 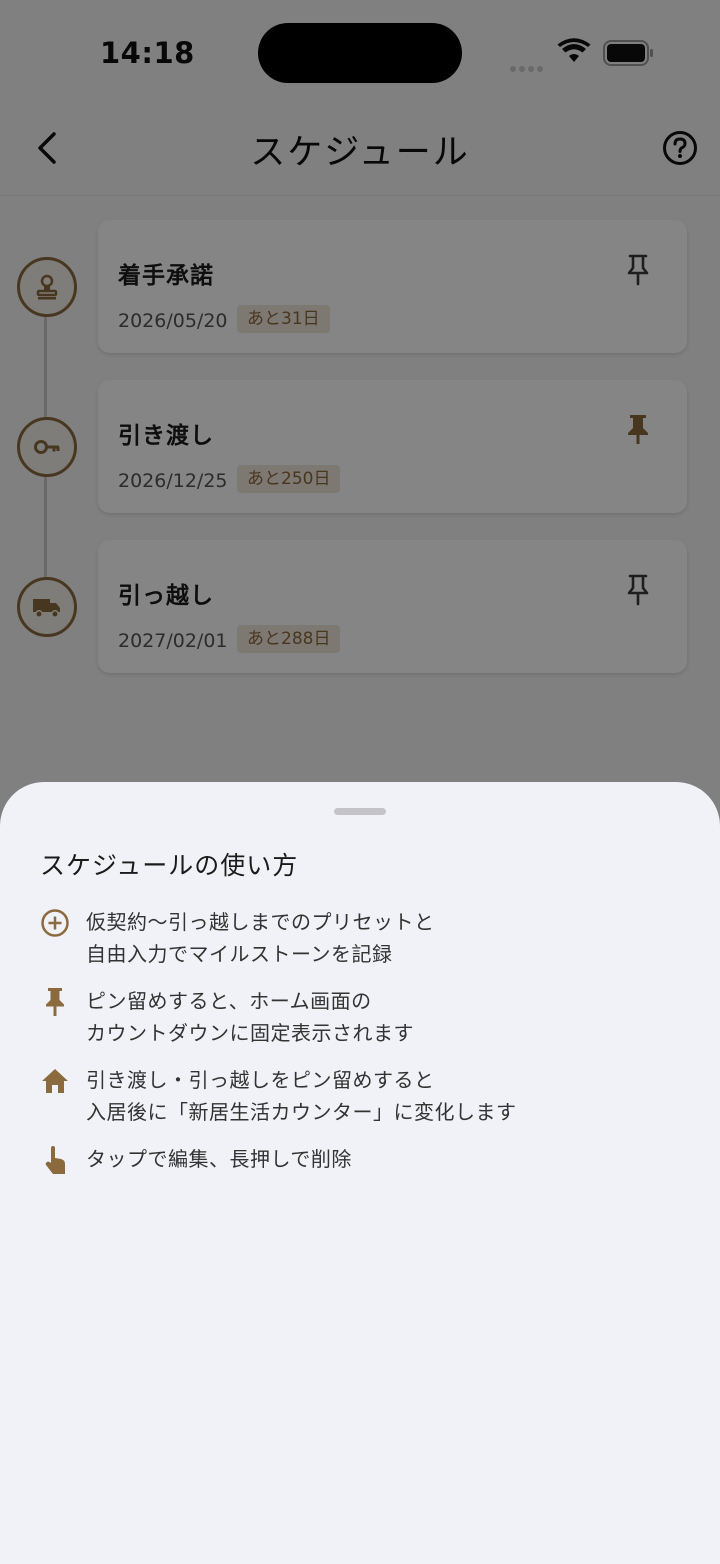 What do you see at coordinates (360, 1163) in the screenshot?
I see `tip-item: タップで編集、長押しで削除` at bounding box center [360, 1163].